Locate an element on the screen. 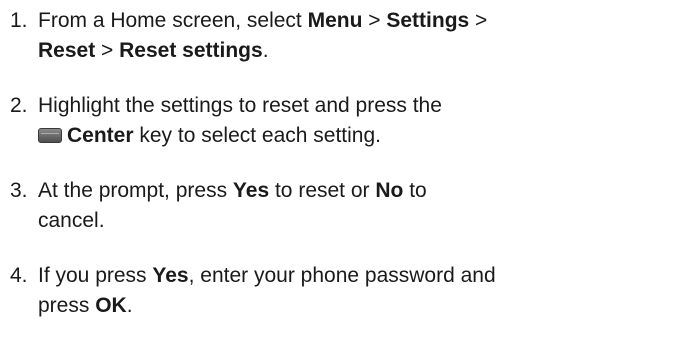 This screenshot has height=345, width=678. reset-term: Reset is located at coordinates (67, 50).